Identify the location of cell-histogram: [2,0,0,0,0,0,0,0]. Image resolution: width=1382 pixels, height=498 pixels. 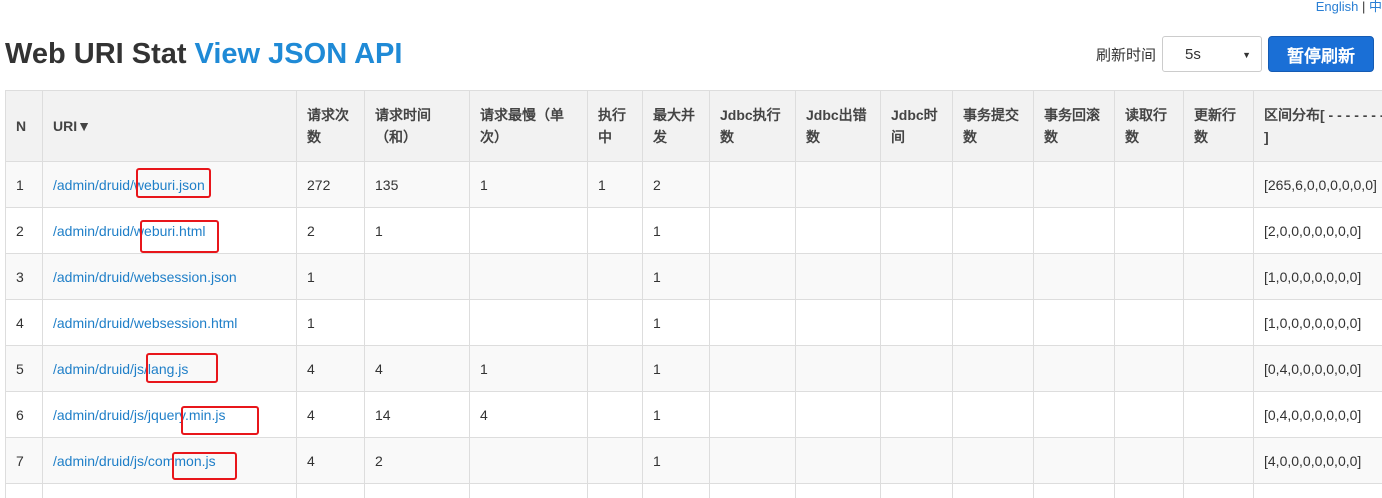
(1317, 230).